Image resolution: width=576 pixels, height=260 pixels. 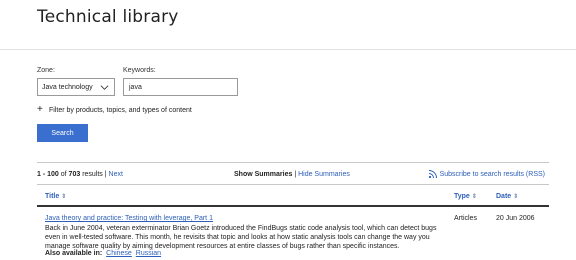 I want to click on zone-select: Java technology, so click(x=76, y=87).